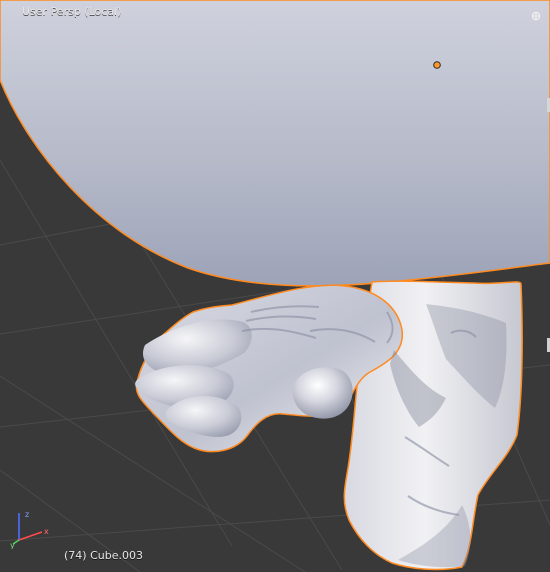 This screenshot has height=572, width=550. I want to click on active-object-info: (74) Cube.003, so click(103, 555).